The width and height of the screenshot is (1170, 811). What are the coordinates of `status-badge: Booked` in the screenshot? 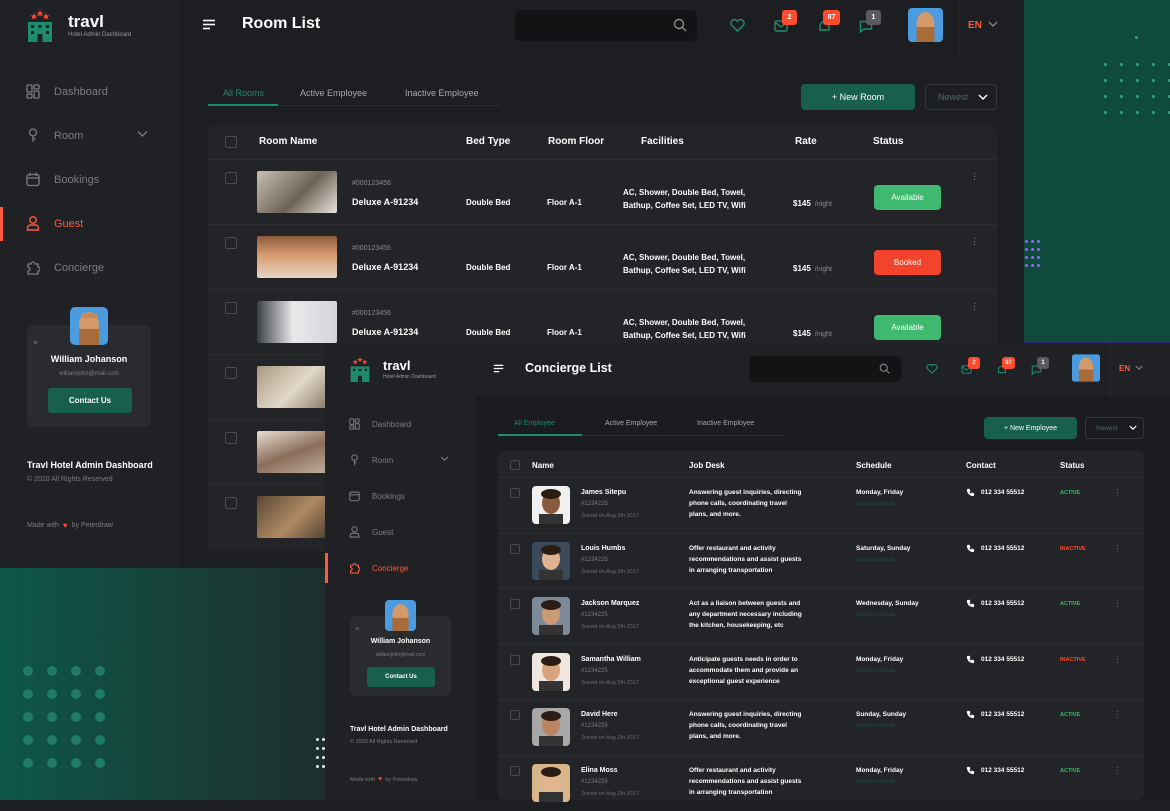 It's located at (907, 262).